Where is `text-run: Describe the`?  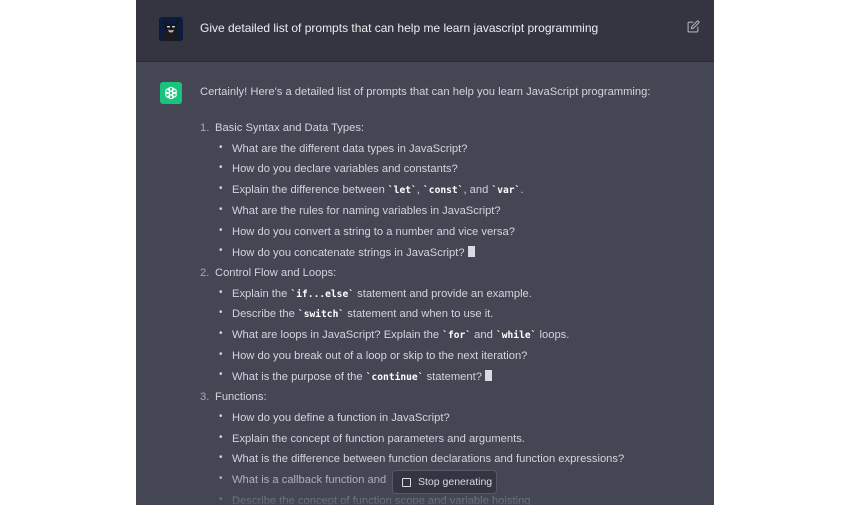
text-run: Describe the is located at coordinates (265, 314).